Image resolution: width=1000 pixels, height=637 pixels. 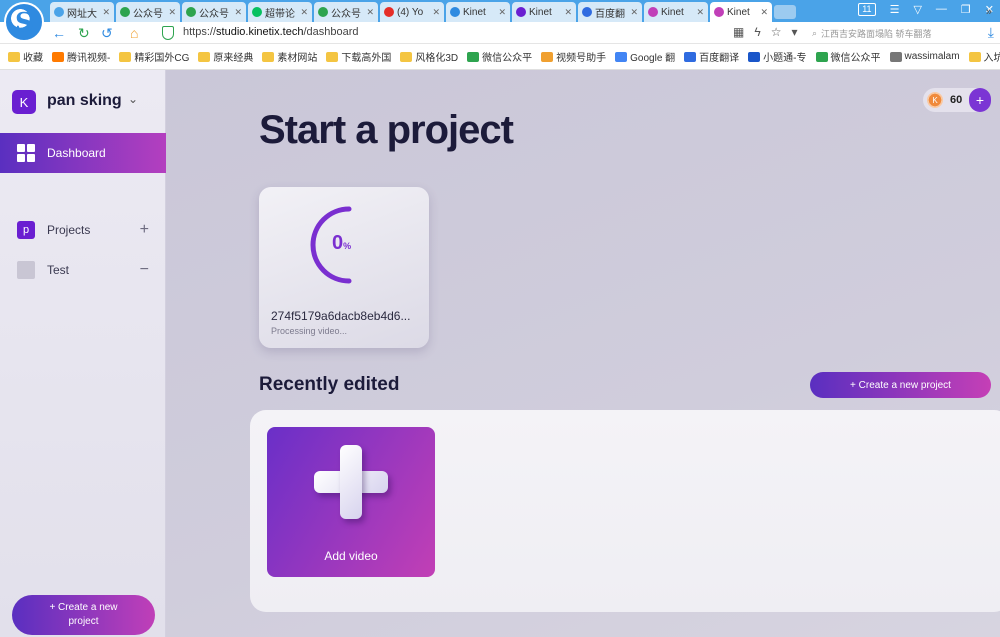 I want to click on star-icon, so click(x=14, y=56).